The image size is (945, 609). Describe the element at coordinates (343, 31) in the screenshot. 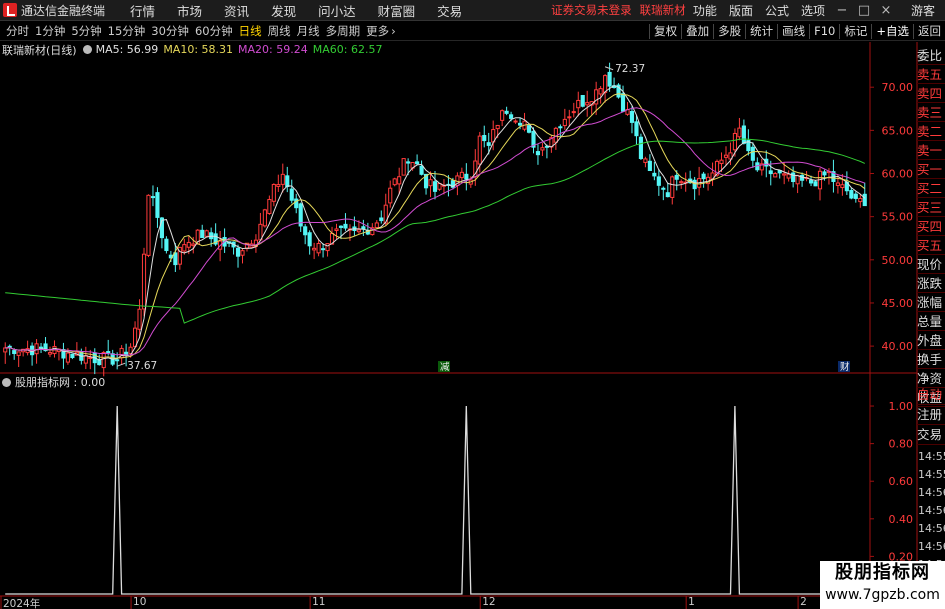

I see `period-multi: 多周期` at that location.